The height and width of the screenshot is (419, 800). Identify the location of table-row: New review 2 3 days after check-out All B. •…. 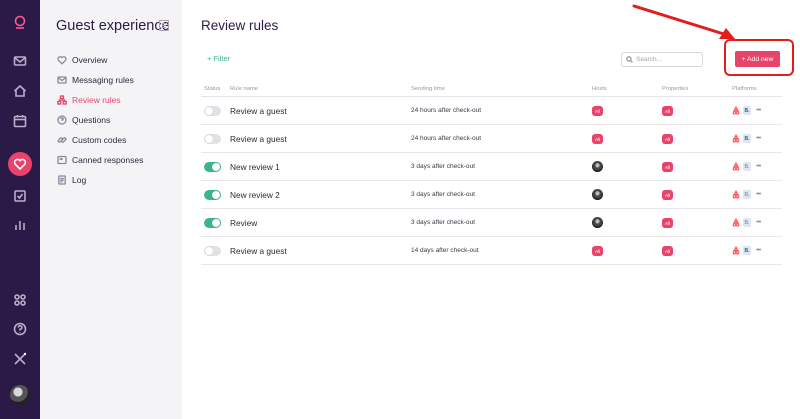
(491, 195).